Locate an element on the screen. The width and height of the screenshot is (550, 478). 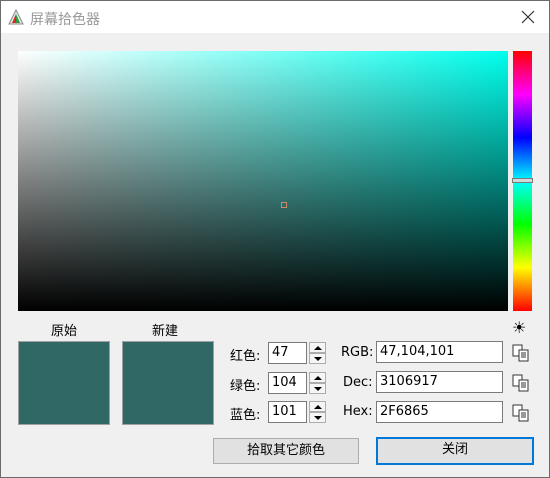
rgb-label: RGB: is located at coordinates (357, 352).